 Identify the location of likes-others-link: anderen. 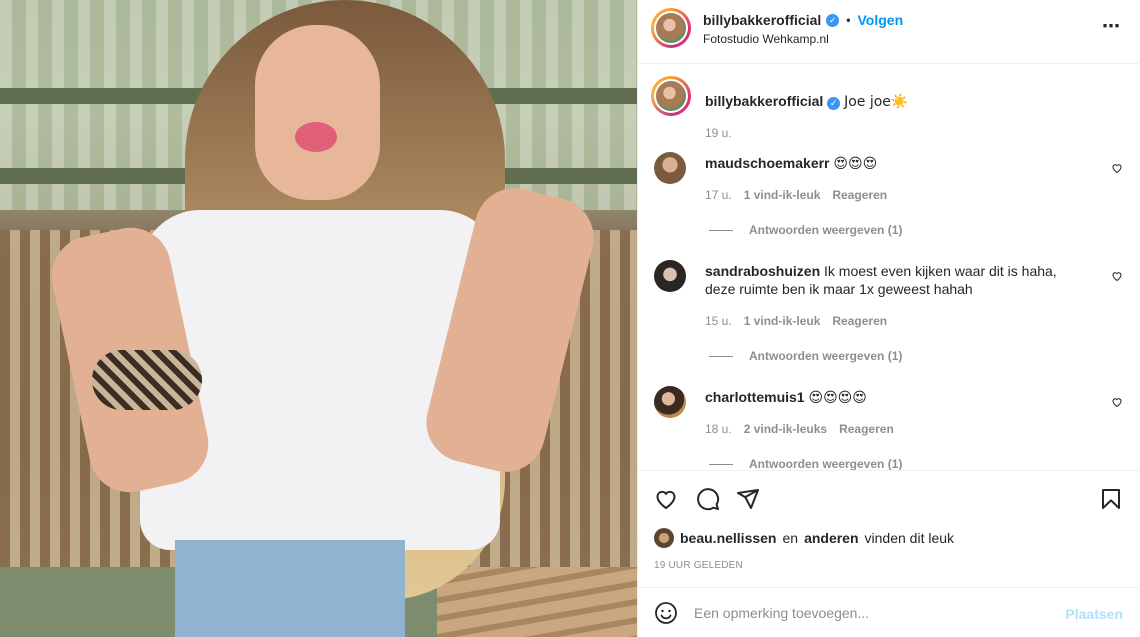
(831, 538).